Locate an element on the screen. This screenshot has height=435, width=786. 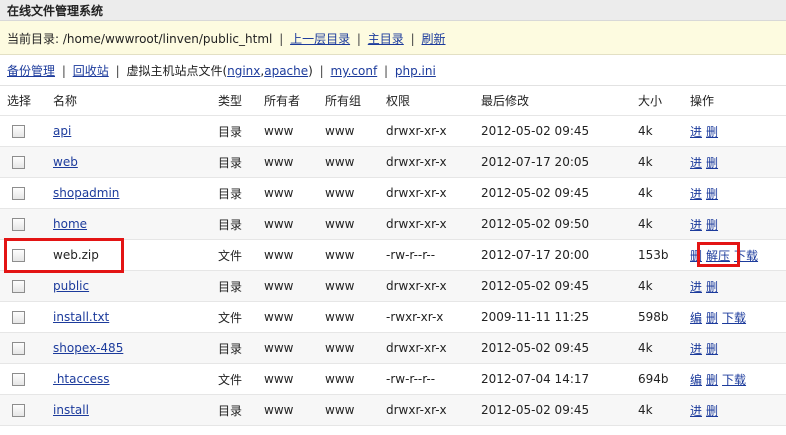
file-name-link: home is located at coordinates (70, 224).